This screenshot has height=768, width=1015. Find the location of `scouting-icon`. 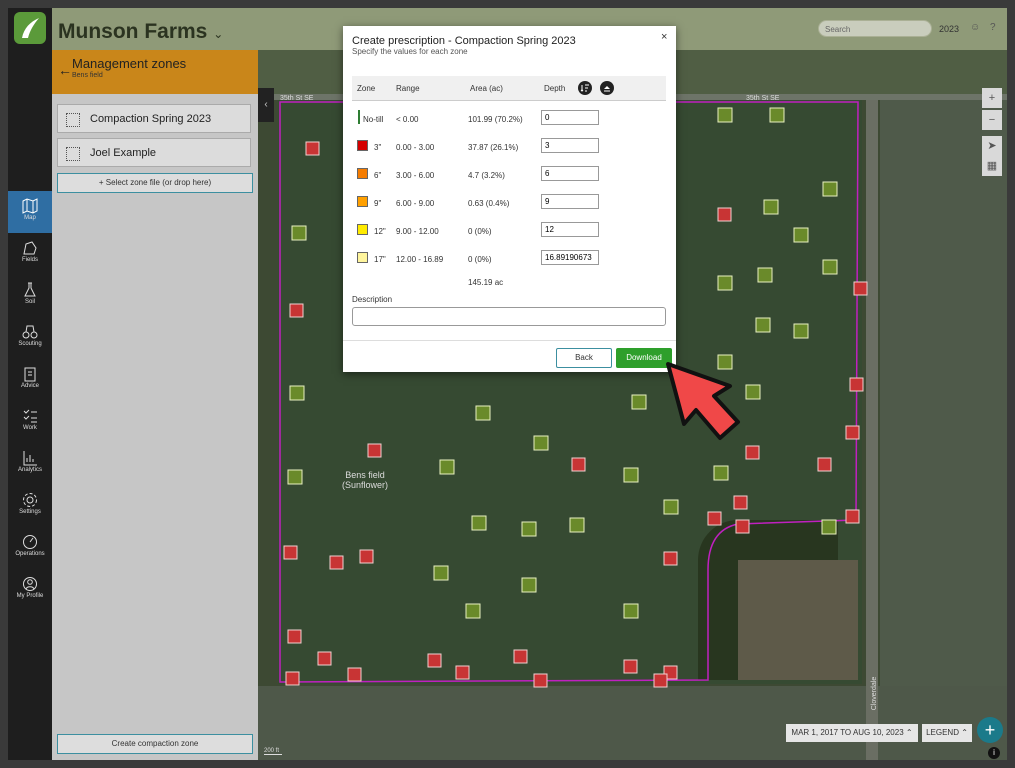

scouting-icon is located at coordinates (30, 332).